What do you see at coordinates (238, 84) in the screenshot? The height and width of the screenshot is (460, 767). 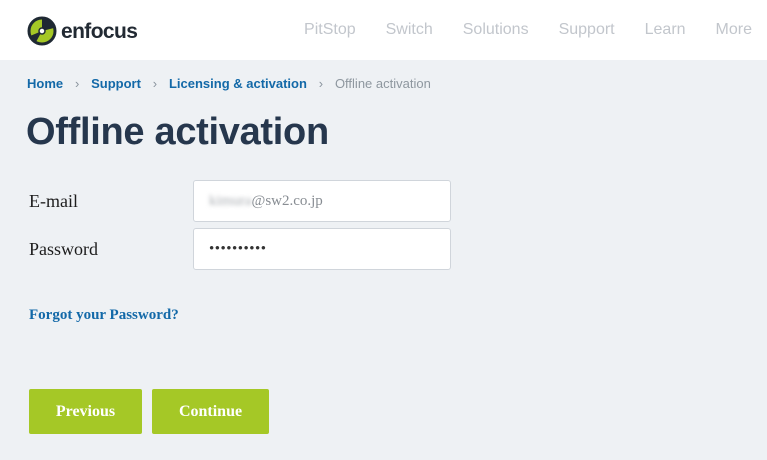 I see `breadcrumb-licensing-activation: Licensing & activation` at bounding box center [238, 84].